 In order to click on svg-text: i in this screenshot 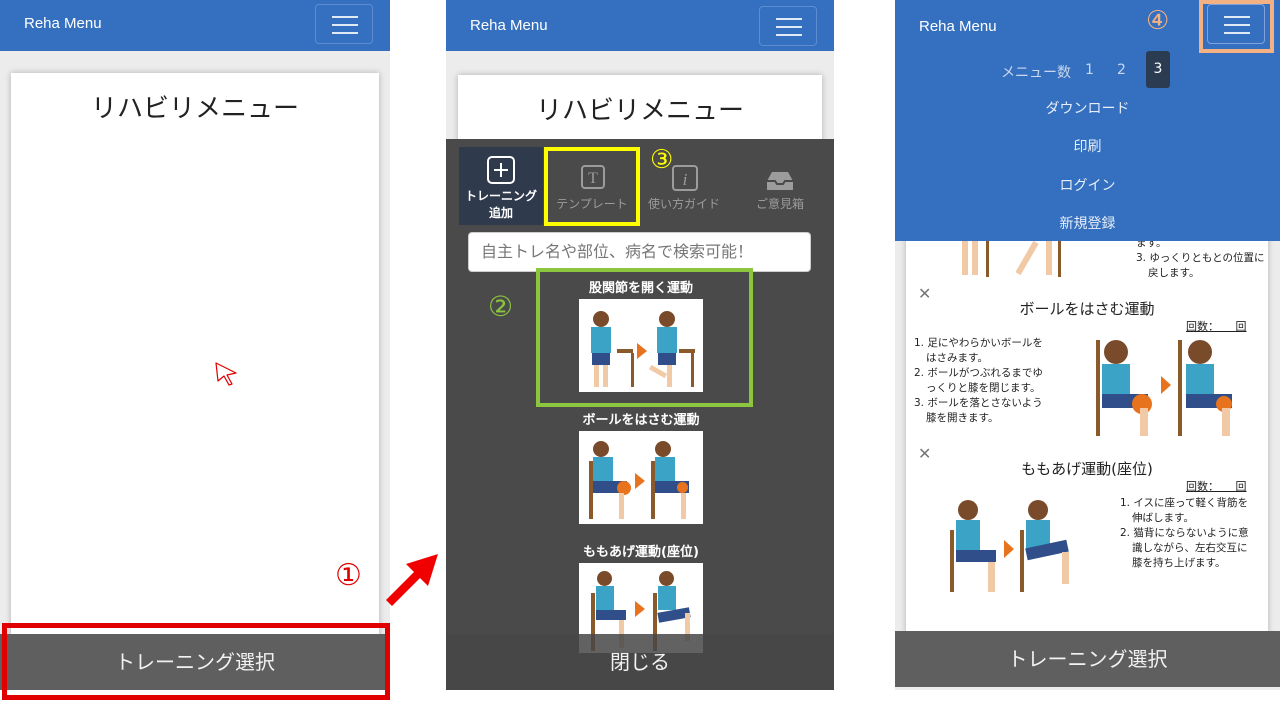, I will do `click(685, 179)`.